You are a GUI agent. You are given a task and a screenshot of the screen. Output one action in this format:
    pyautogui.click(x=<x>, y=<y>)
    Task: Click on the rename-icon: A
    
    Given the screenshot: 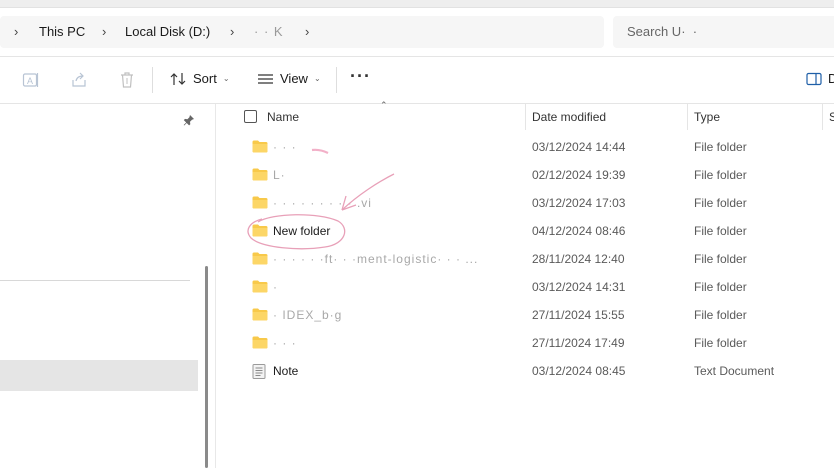 What is the action you would take?
    pyautogui.click(x=31, y=80)
    